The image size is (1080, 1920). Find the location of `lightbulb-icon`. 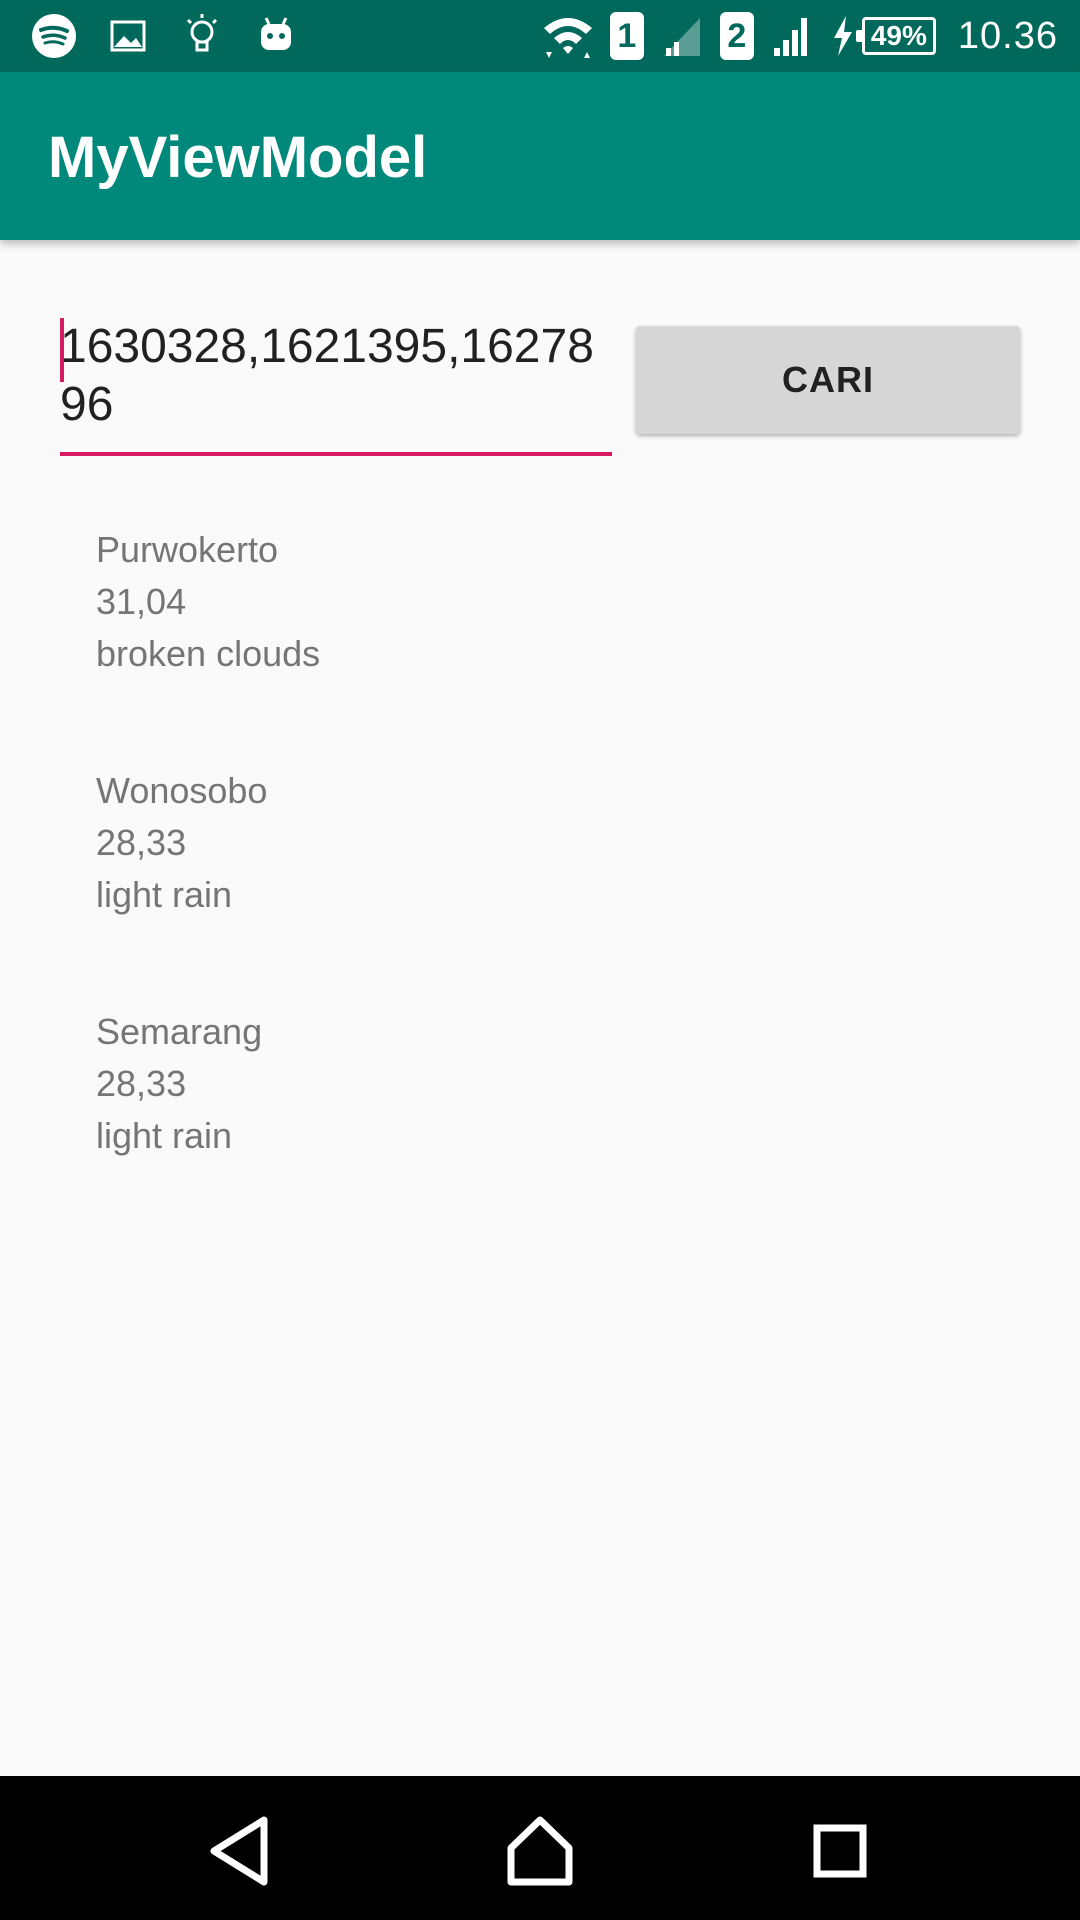

lightbulb-icon is located at coordinates (202, 33).